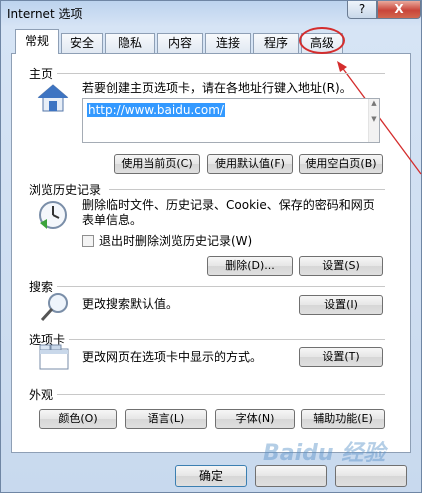 The image size is (422, 493). What do you see at coordinates (211, 14) in the screenshot?
I see `title-bar: Internet 选项 ? X` at bounding box center [211, 14].